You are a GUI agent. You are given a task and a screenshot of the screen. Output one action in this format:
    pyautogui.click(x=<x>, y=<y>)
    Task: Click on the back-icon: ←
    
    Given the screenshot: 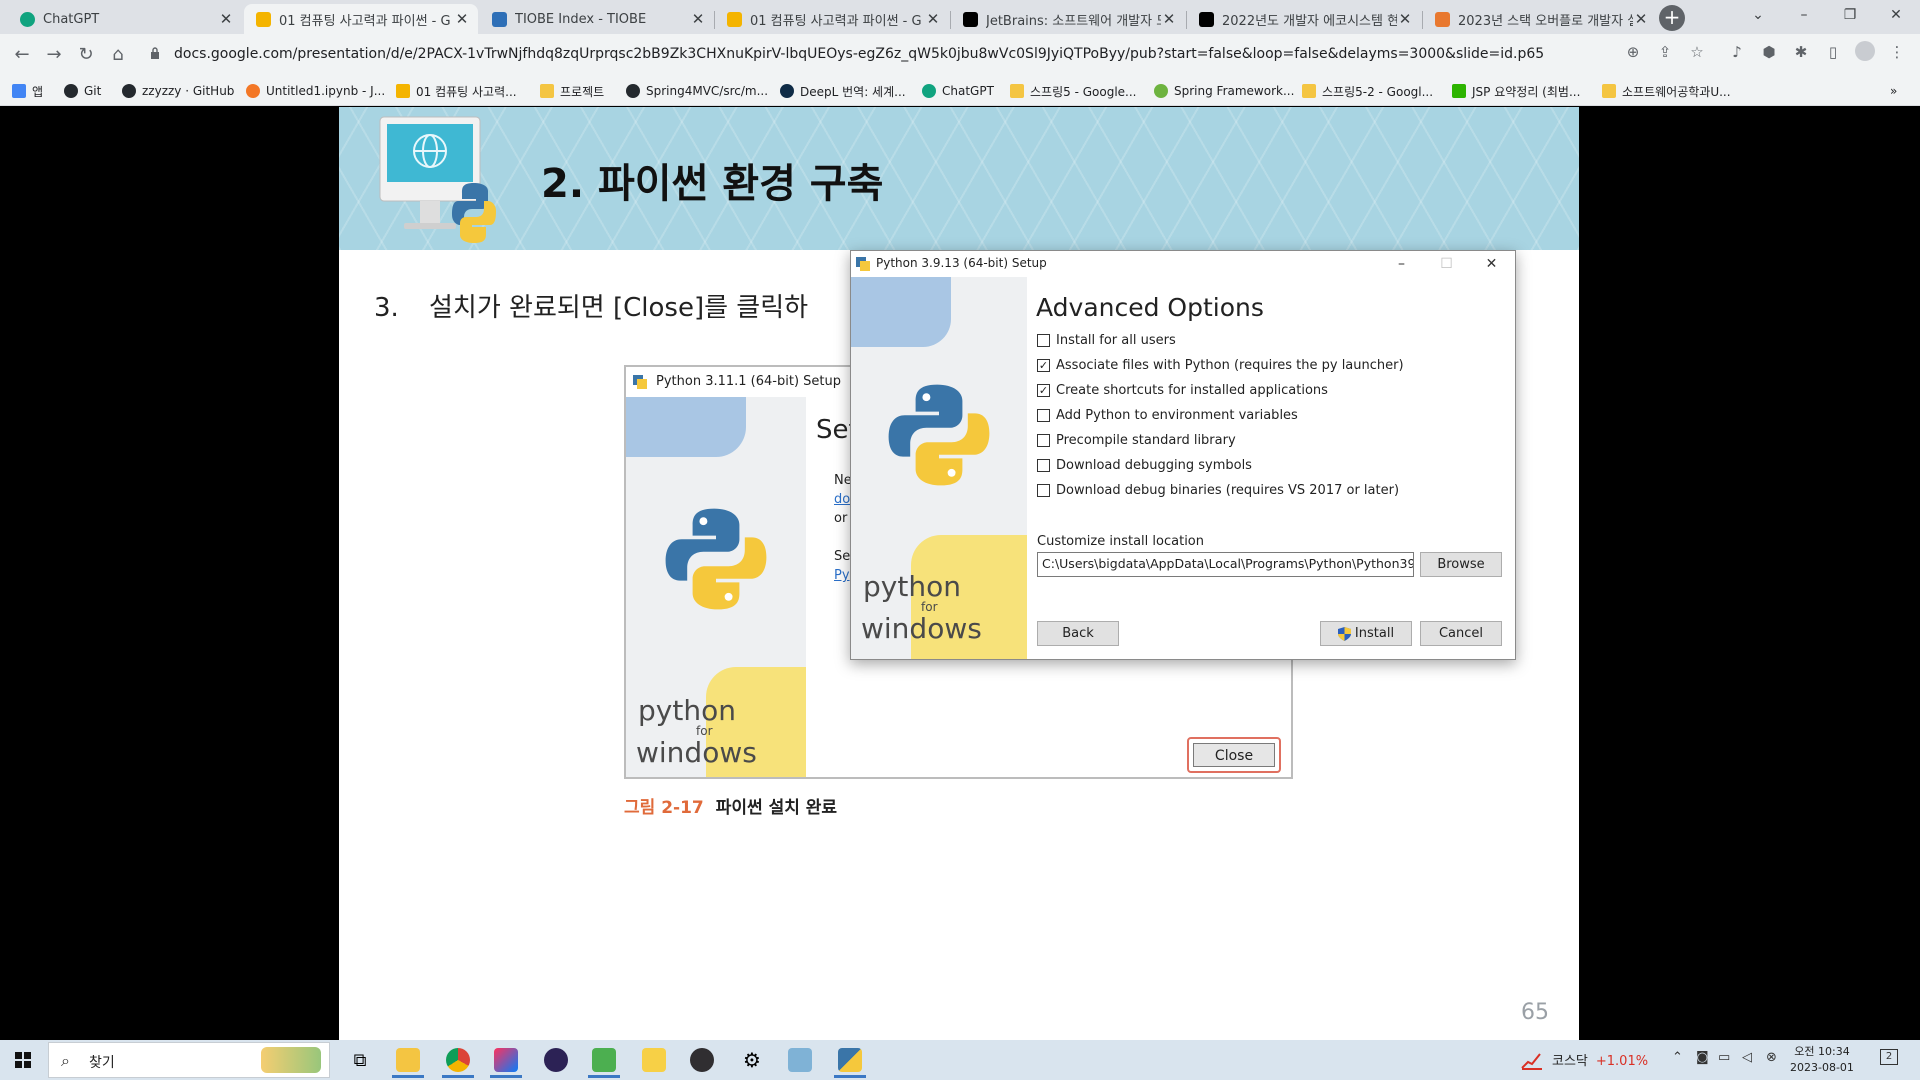 What is the action you would take?
    pyautogui.click(x=22, y=55)
    